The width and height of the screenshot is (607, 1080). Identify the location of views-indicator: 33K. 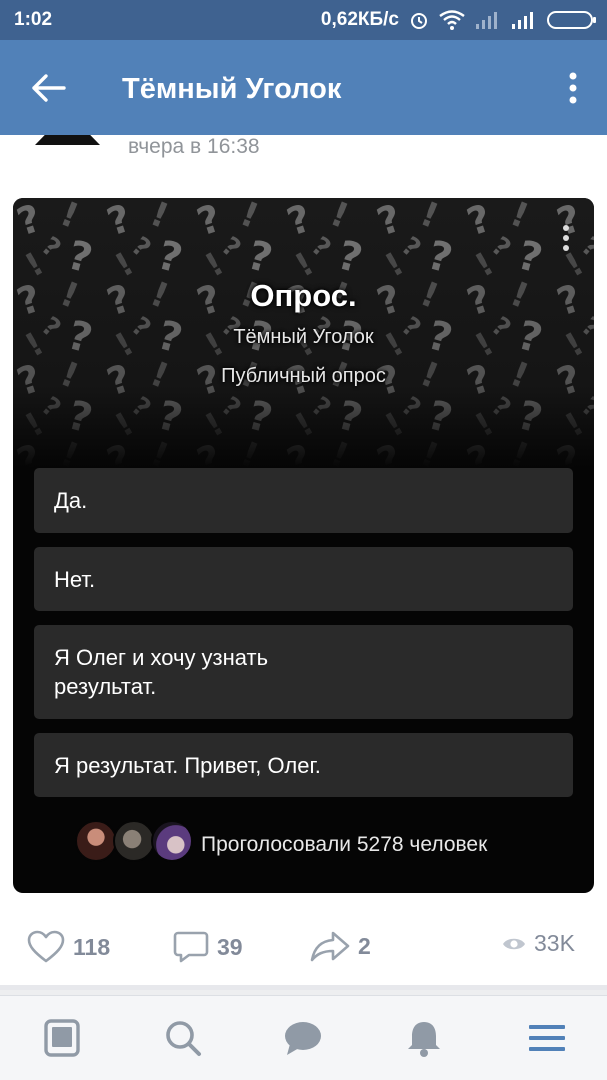
(538, 943).